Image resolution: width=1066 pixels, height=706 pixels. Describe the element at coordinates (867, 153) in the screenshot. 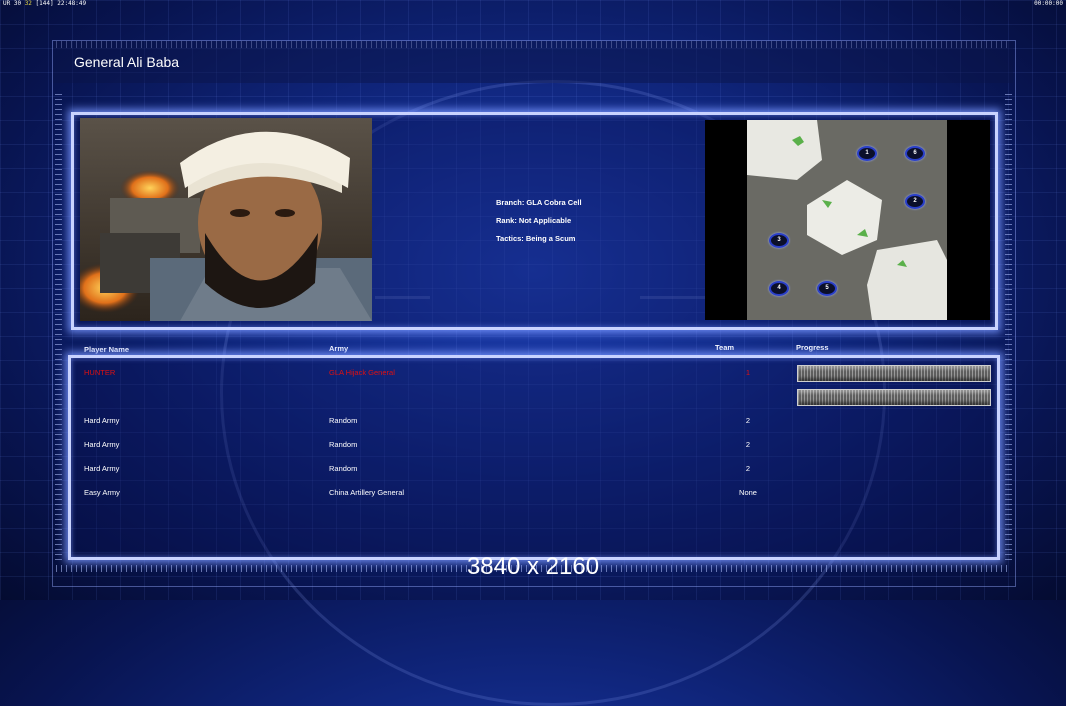

I see `spawn-marker: 1` at that location.